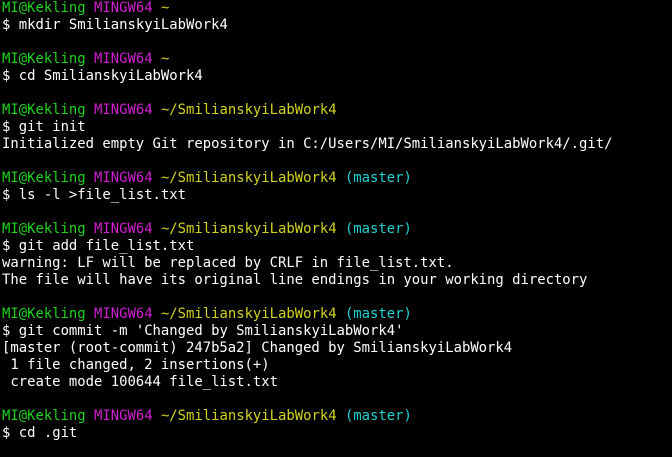 This screenshot has height=457, width=672. What do you see at coordinates (337, 127) in the screenshot?
I see `command-line: $ git init` at bounding box center [337, 127].